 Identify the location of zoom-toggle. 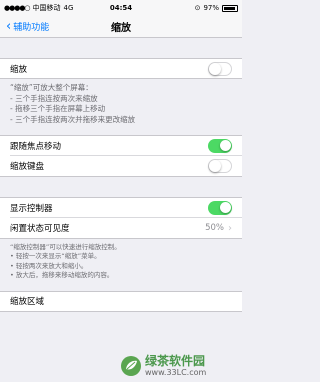
(220, 68).